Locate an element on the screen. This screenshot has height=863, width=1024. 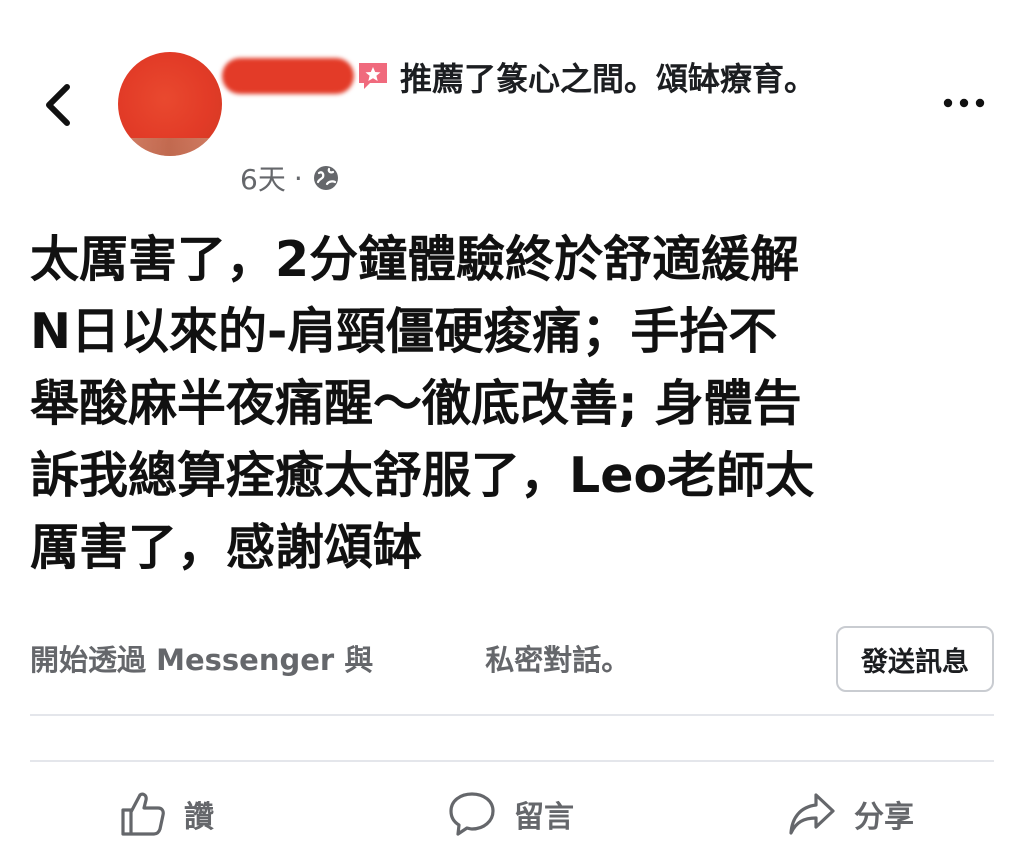
more-dots-icon is located at coordinates (964, 103).